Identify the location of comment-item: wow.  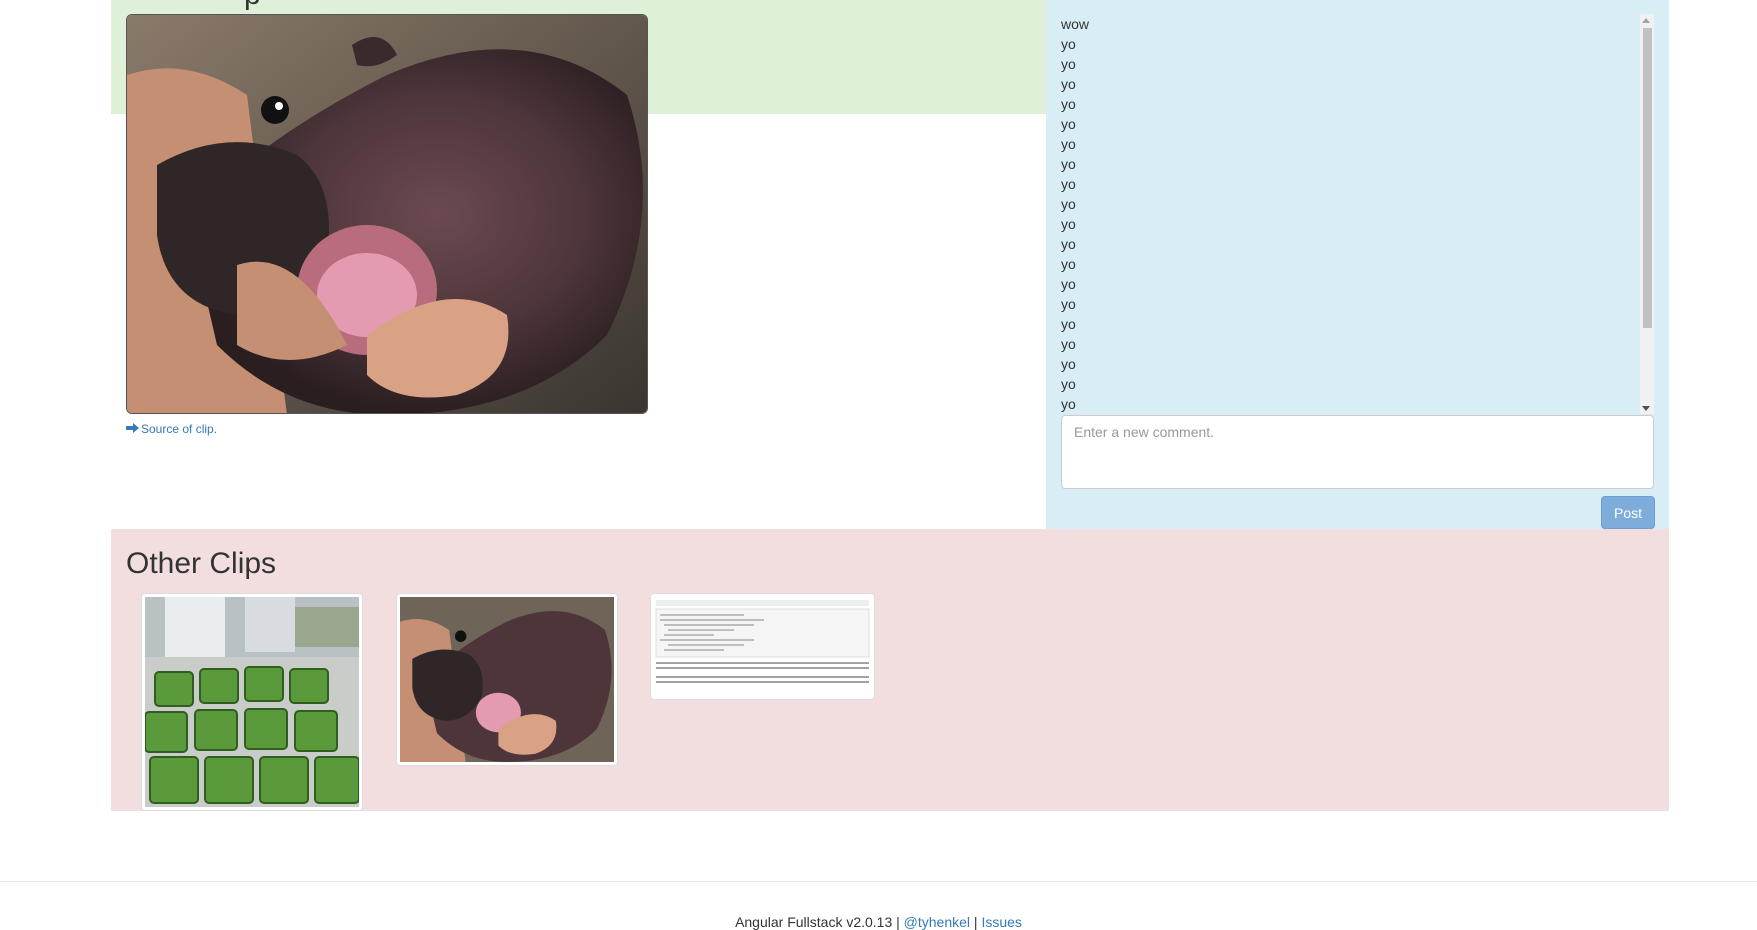
(1075, 24).